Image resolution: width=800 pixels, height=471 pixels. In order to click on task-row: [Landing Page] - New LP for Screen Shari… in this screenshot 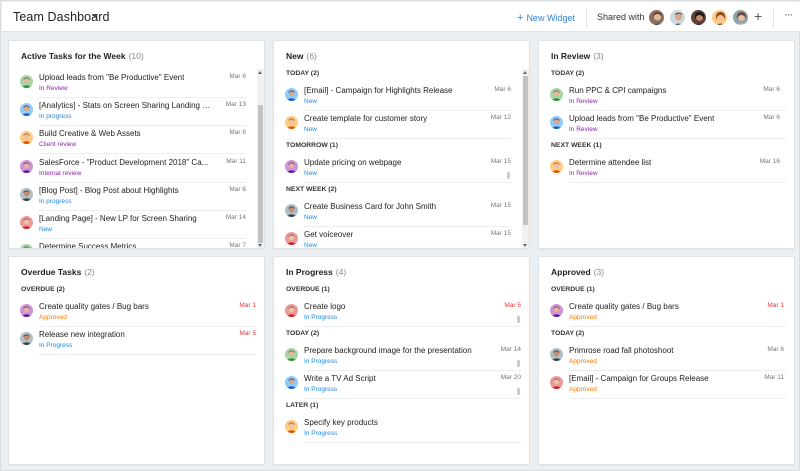, I will do `click(136, 225)`.